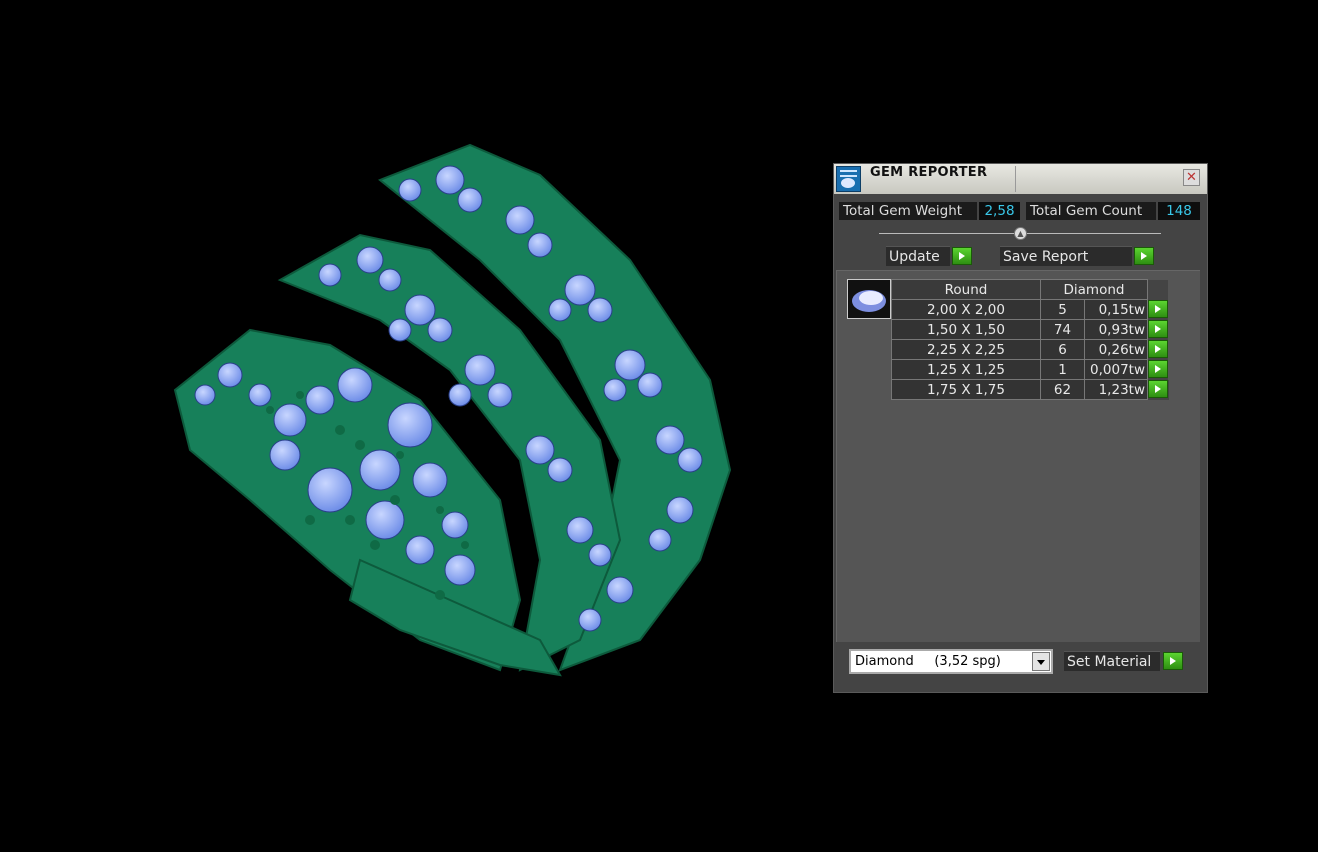 The height and width of the screenshot is (852, 1318). Describe the element at coordinates (914, 257) in the screenshot. I see `update-button-label: Update` at that location.